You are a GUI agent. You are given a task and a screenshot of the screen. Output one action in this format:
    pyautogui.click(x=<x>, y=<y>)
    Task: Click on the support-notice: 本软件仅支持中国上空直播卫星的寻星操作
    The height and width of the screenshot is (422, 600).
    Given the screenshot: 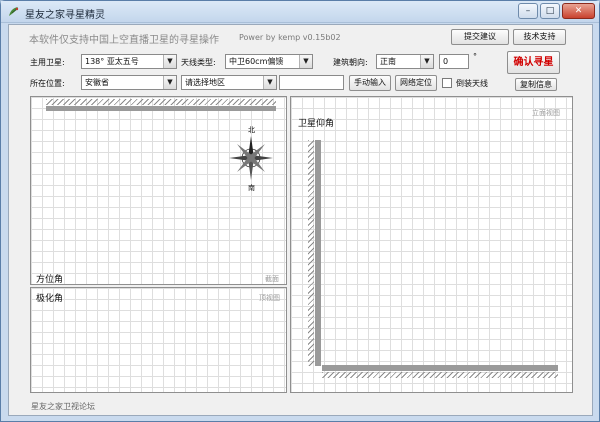 What is the action you would take?
    pyautogui.click(x=124, y=40)
    